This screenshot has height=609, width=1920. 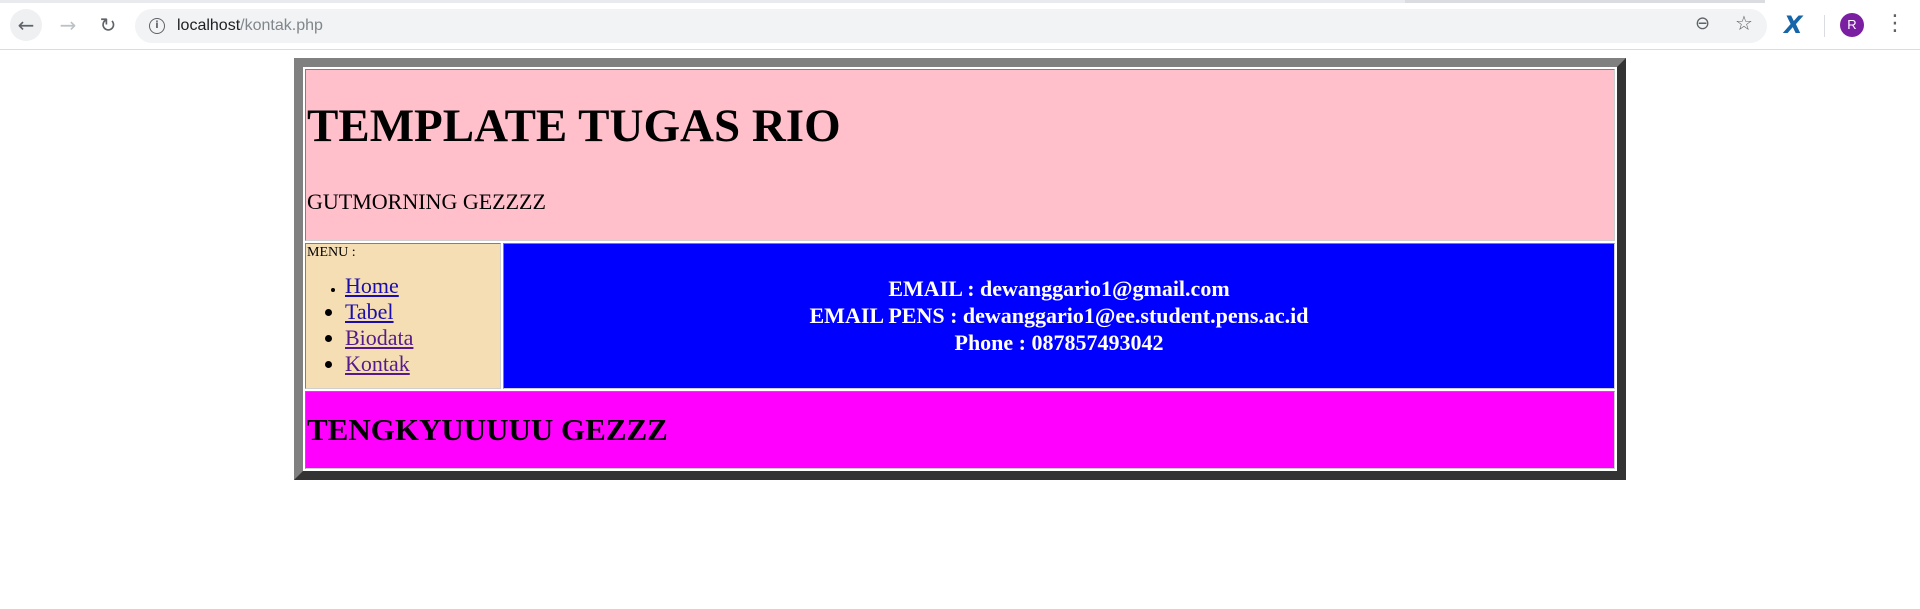 What do you see at coordinates (281, 25) in the screenshot?
I see `url-path: /kontak.php` at bounding box center [281, 25].